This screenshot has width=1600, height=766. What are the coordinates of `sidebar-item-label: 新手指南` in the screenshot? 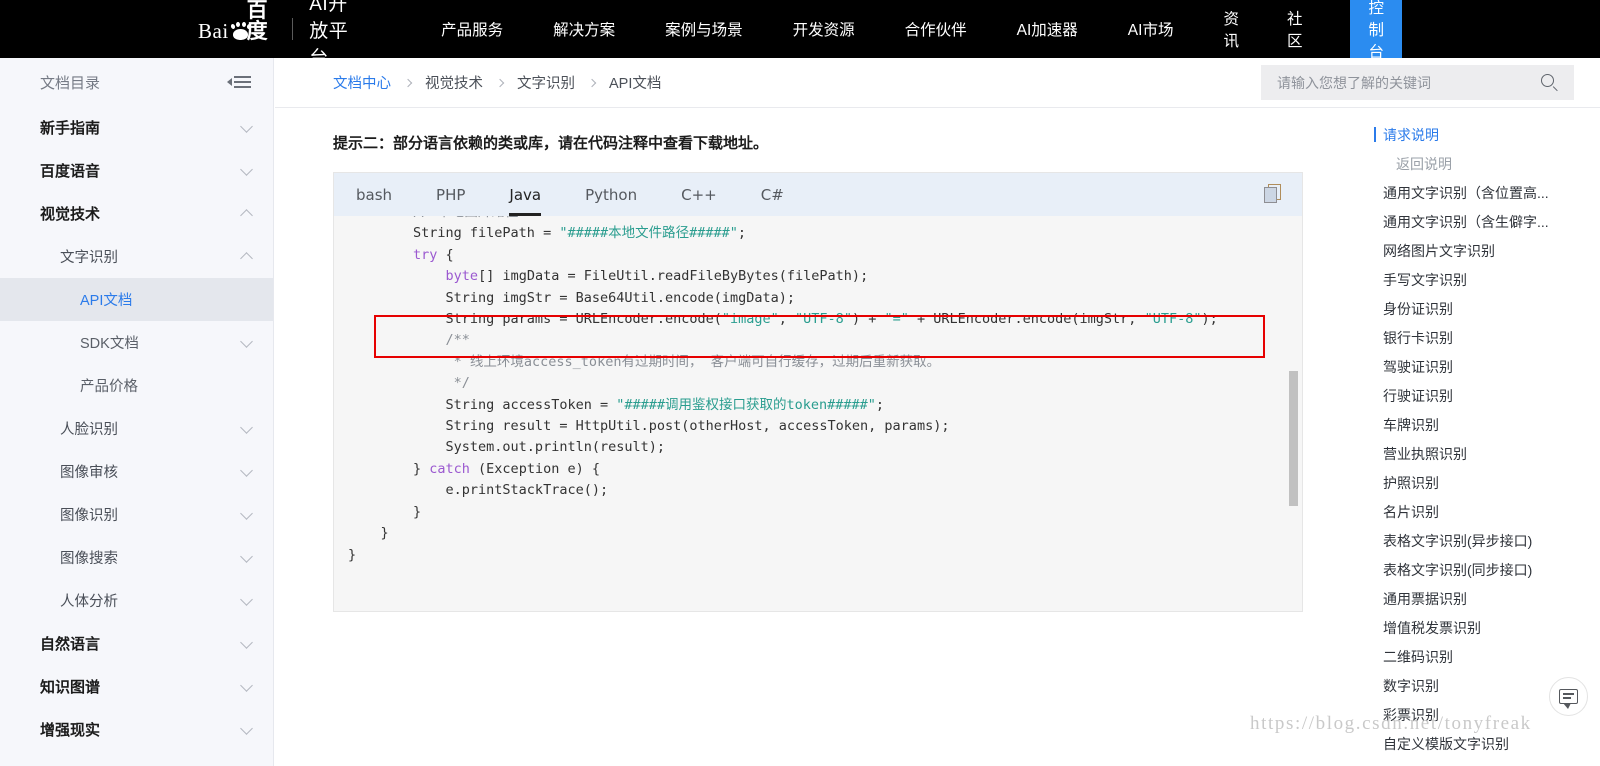 It's located at (70, 128).